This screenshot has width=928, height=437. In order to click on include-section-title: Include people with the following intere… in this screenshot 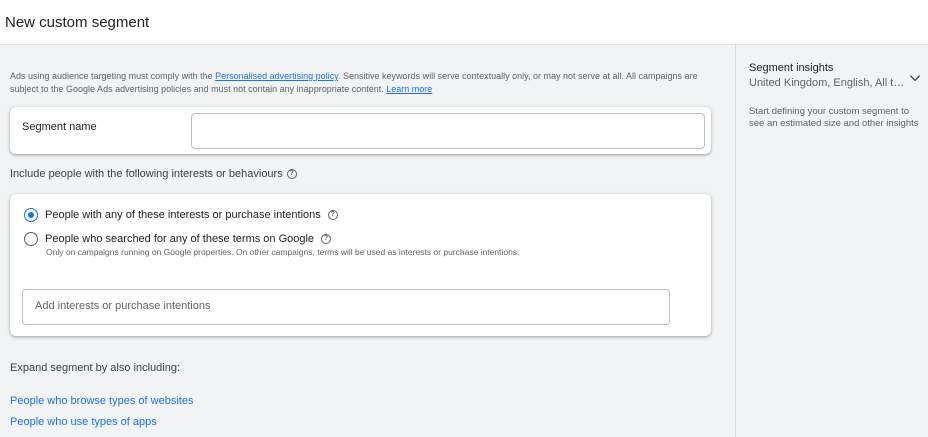, I will do `click(153, 174)`.